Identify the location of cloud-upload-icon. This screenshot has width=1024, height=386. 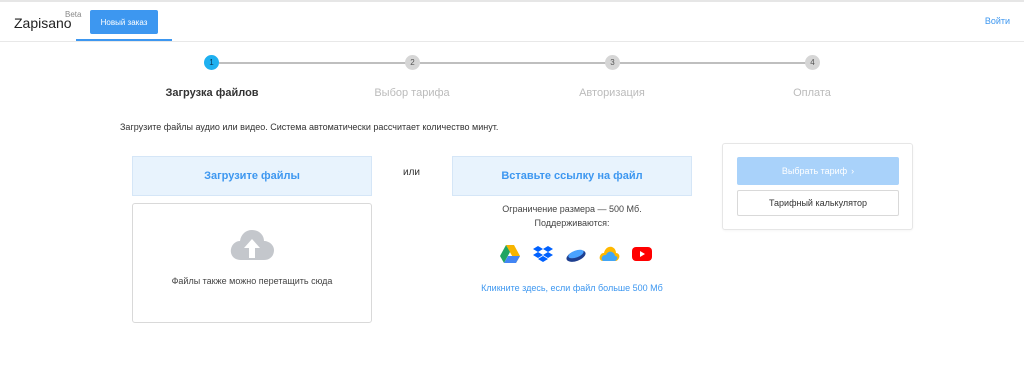
(252, 245).